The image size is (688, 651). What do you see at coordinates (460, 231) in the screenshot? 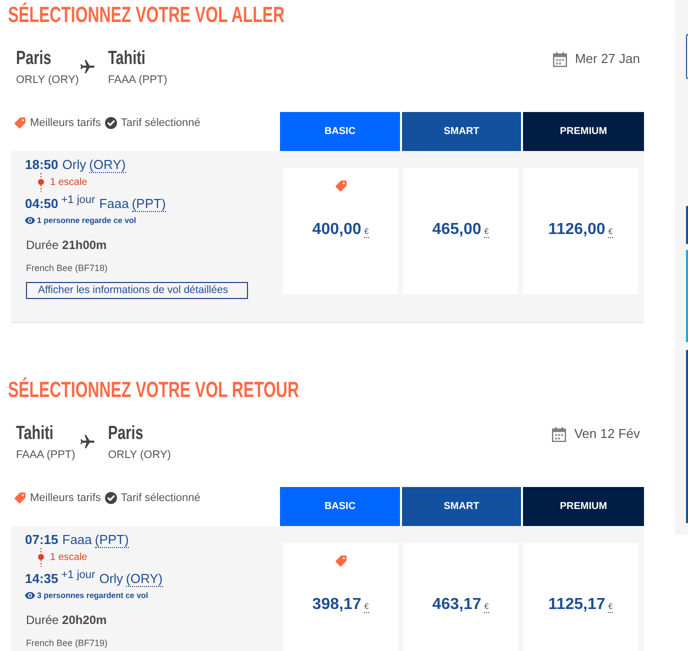
I see `fare-button: 465,00 €` at bounding box center [460, 231].